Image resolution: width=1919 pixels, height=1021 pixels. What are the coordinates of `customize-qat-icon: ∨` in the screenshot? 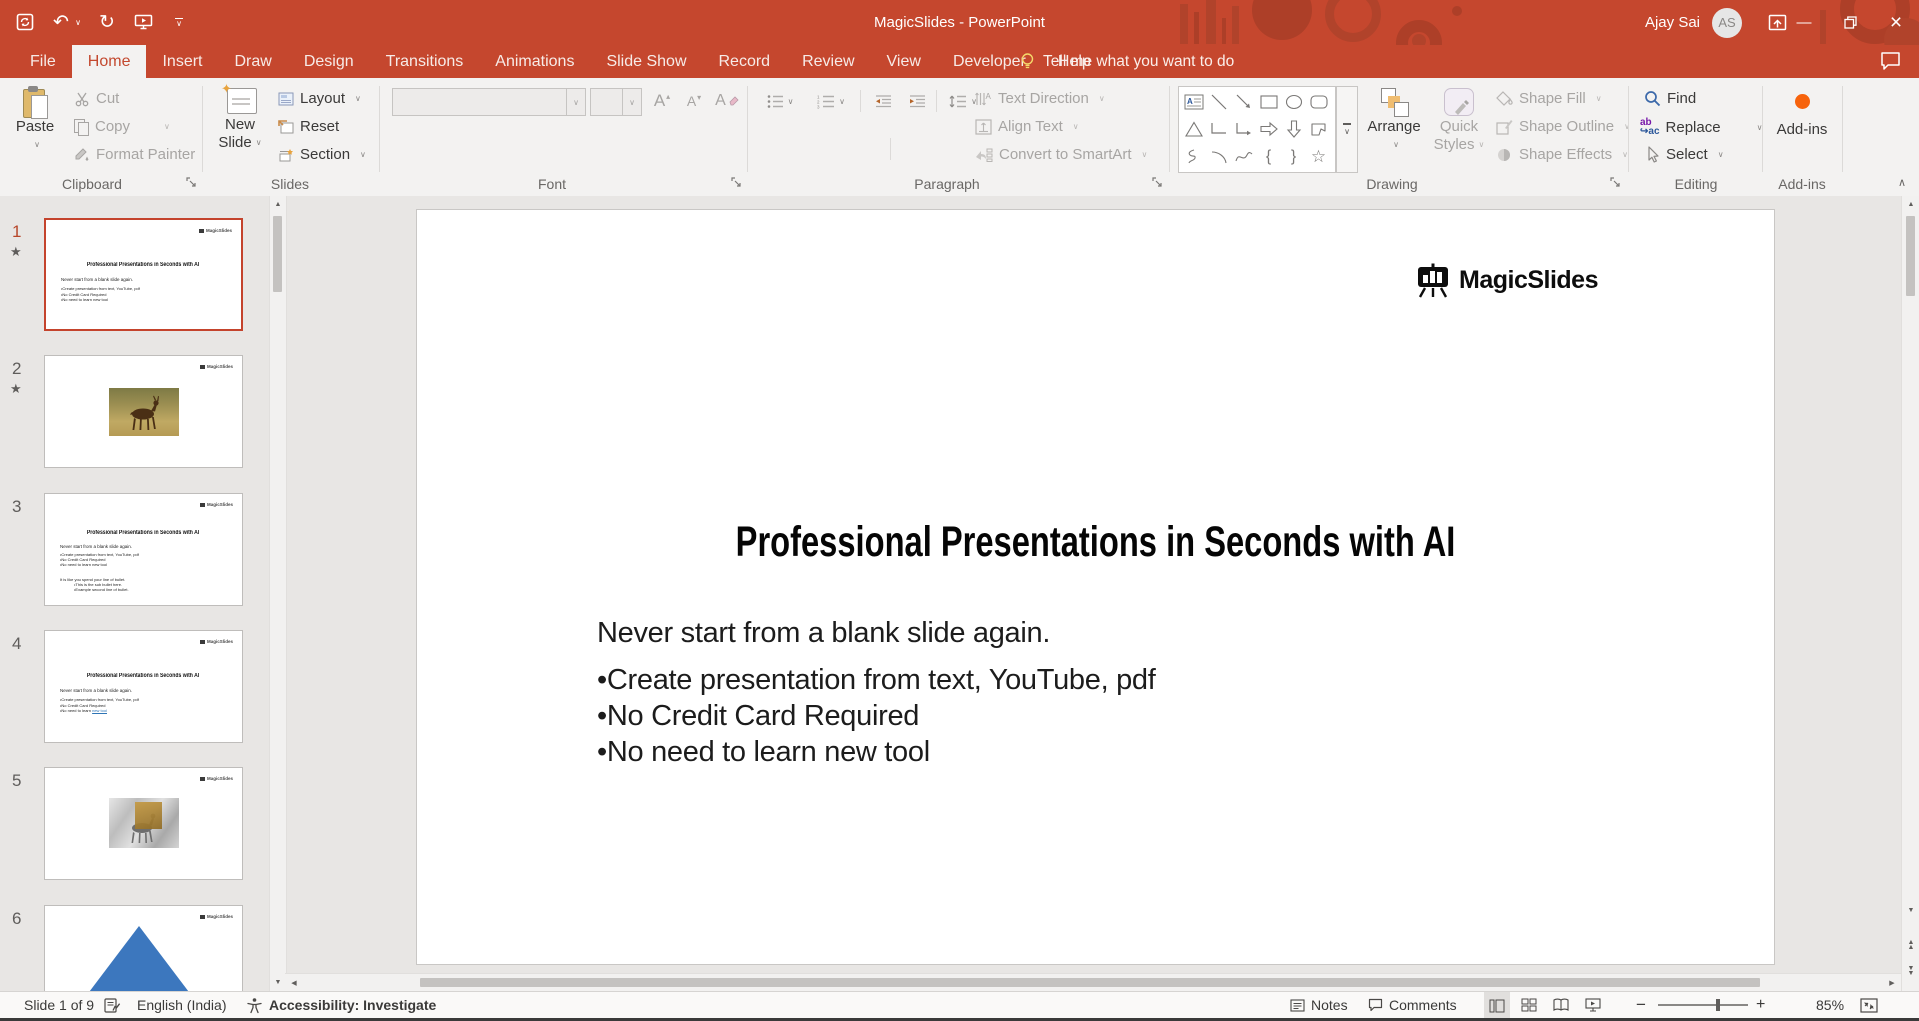 It's located at (179, 22).